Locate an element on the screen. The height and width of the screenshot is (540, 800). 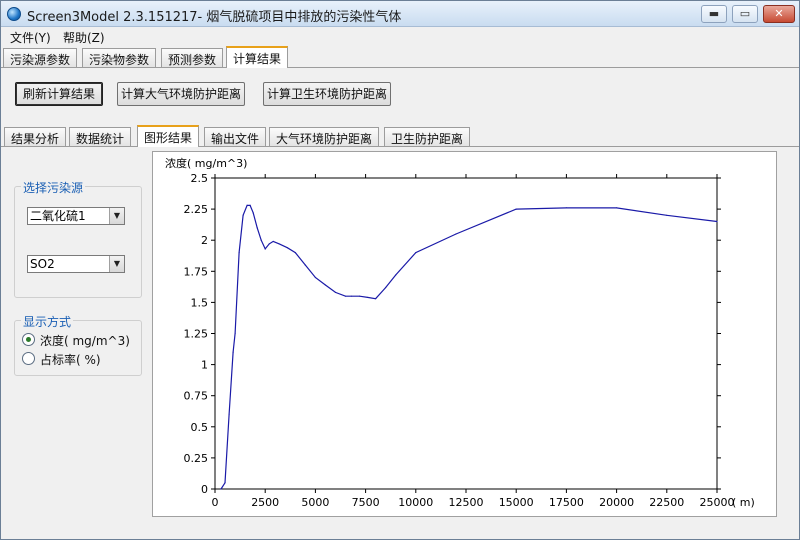
refresh-results-button: 刷新计算结果 is located at coordinates (59, 94).